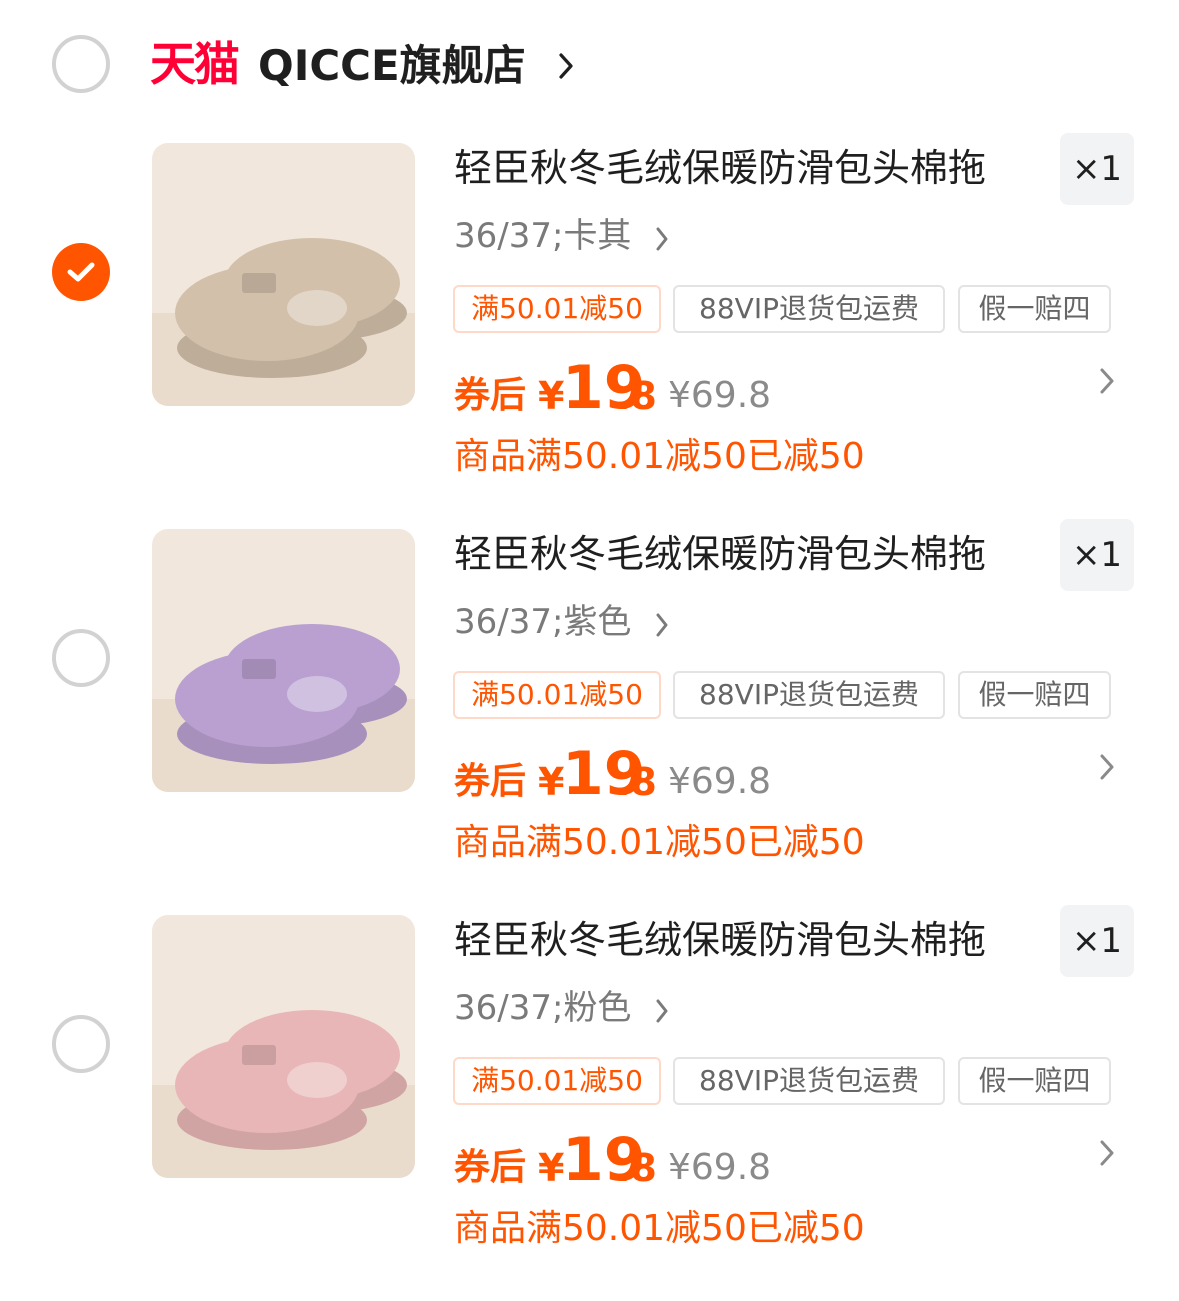 This screenshot has height=1301, width=1179. What do you see at coordinates (195, 64) in the screenshot?
I see `tmall-logo: 天猫` at bounding box center [195, 64].